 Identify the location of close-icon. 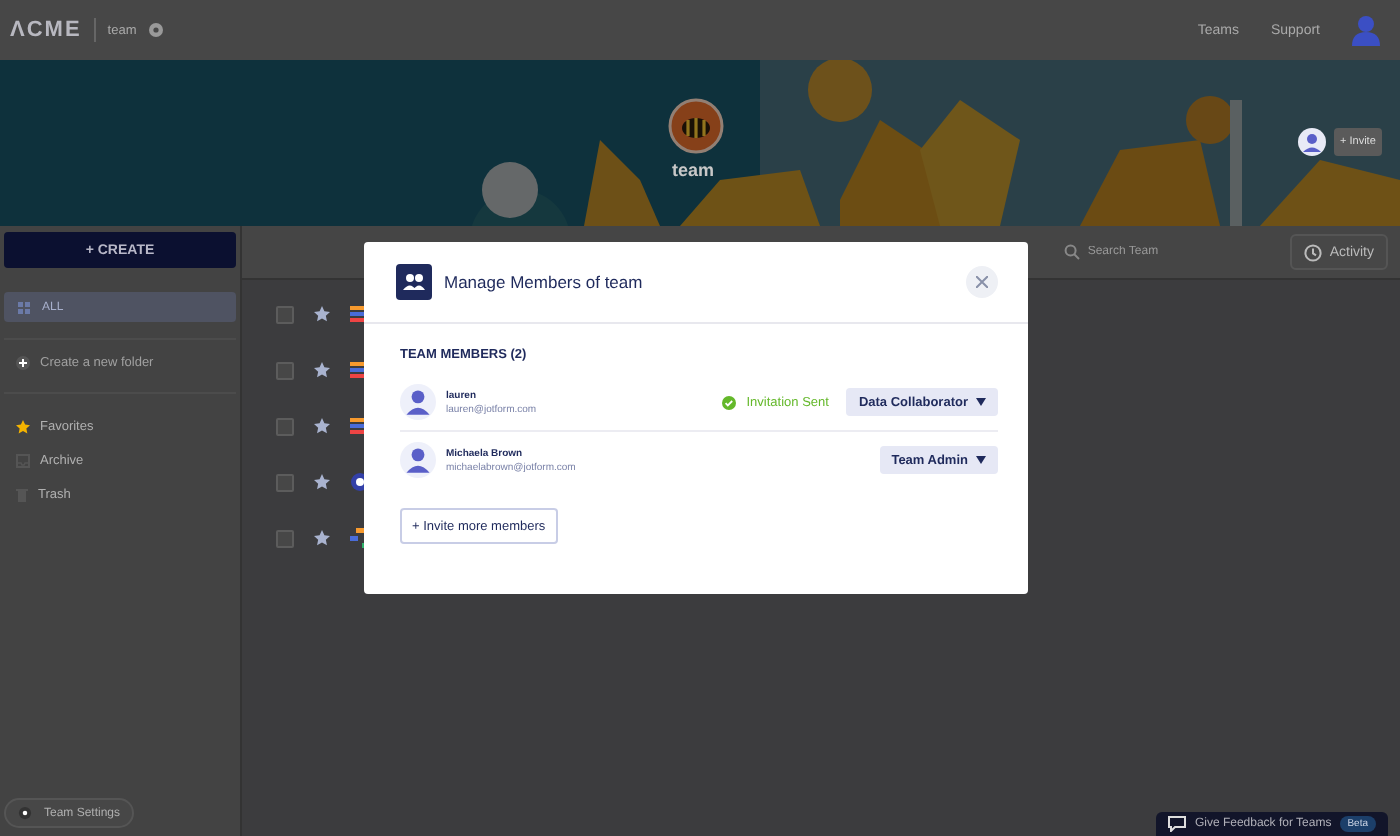
(982, 282).